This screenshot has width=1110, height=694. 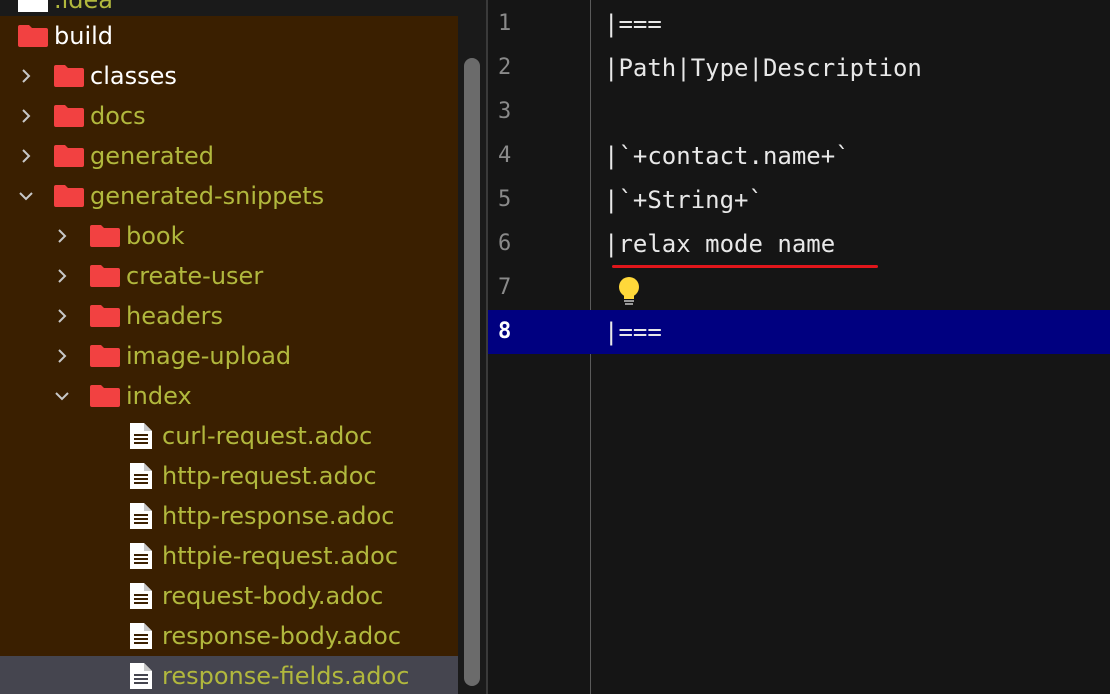 I want to click on tree-item-docs: docs, so click(x=229, y=116).